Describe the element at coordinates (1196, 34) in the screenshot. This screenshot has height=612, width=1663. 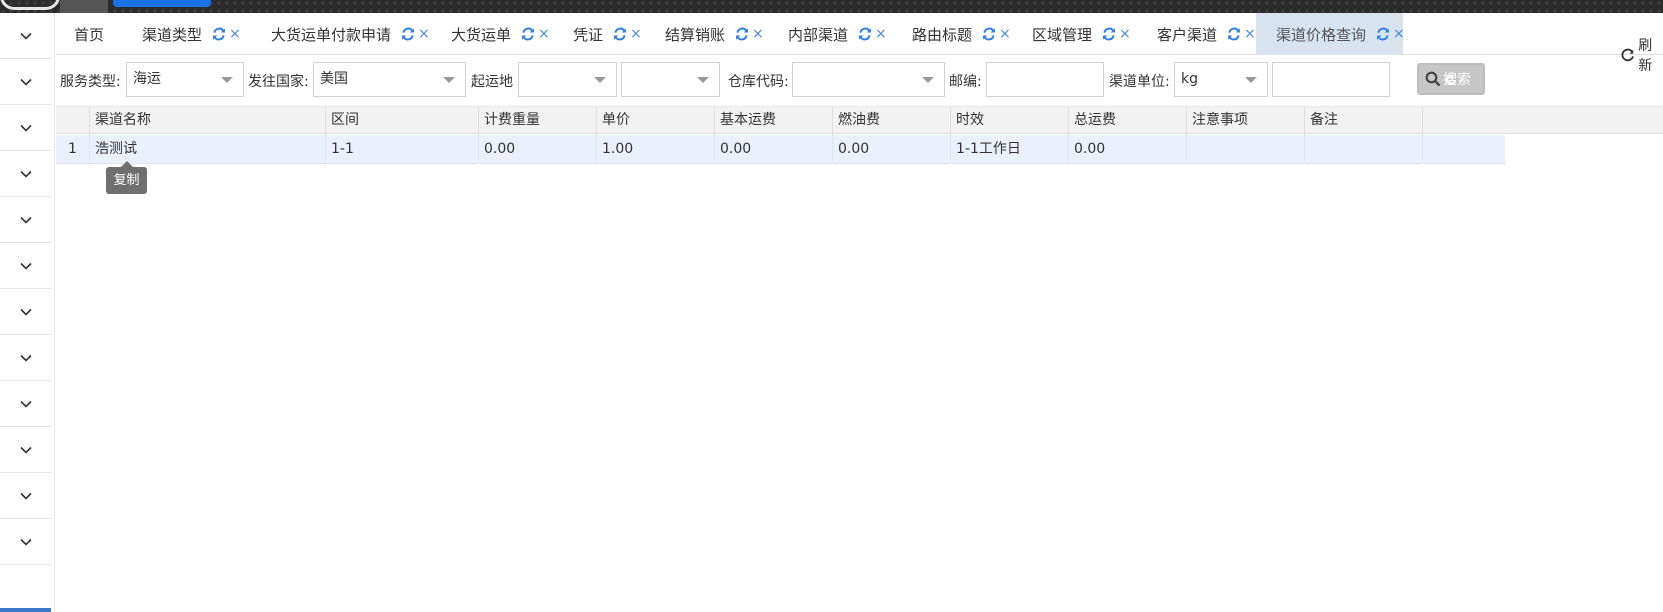
I see `tab-9: 客户渠道 ×` at that location.